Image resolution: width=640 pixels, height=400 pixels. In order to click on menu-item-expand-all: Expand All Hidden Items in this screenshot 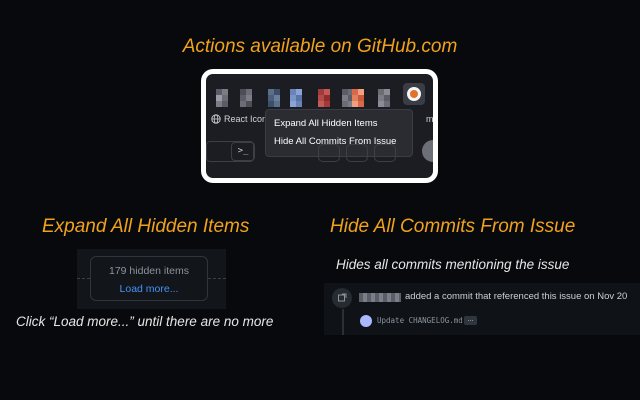, I will do `click(326, 123)`.